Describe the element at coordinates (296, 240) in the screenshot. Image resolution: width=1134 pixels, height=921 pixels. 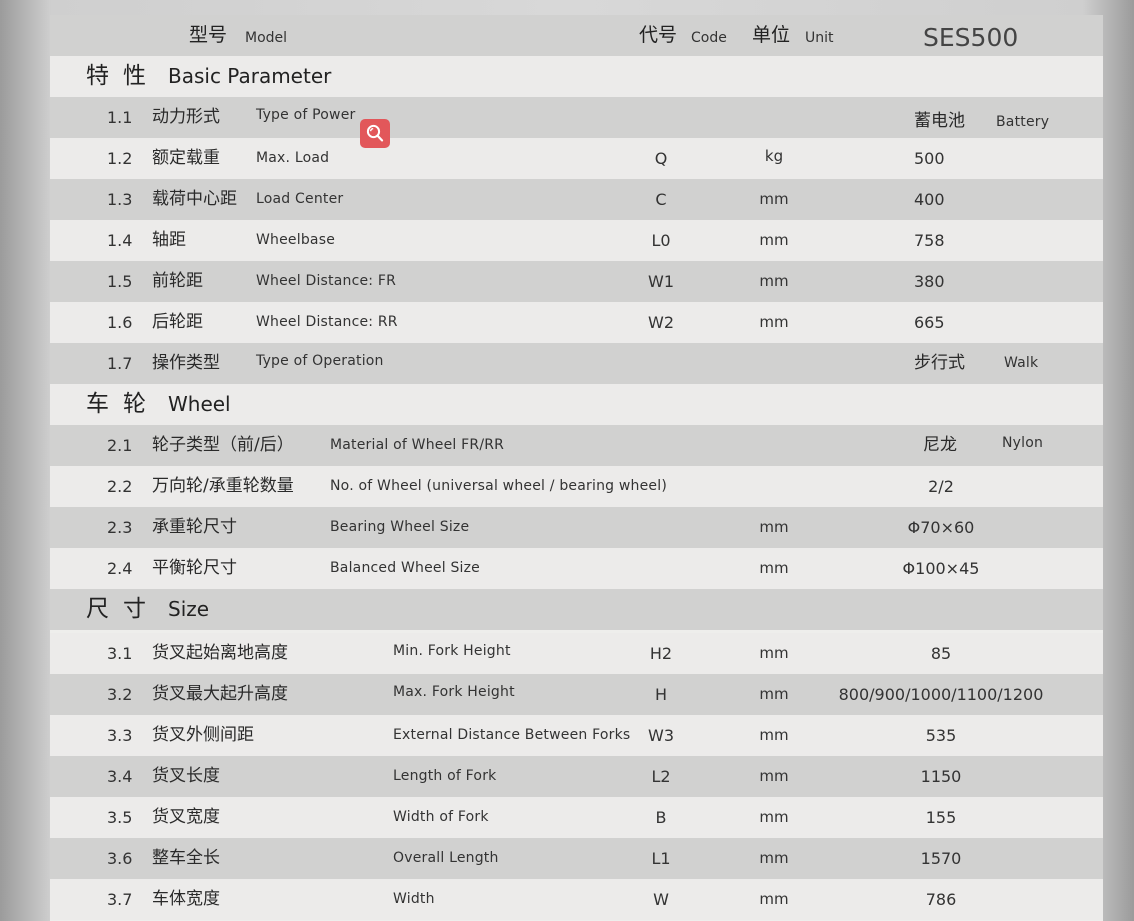
I see `row-name-en: Wheelbase` at that location.